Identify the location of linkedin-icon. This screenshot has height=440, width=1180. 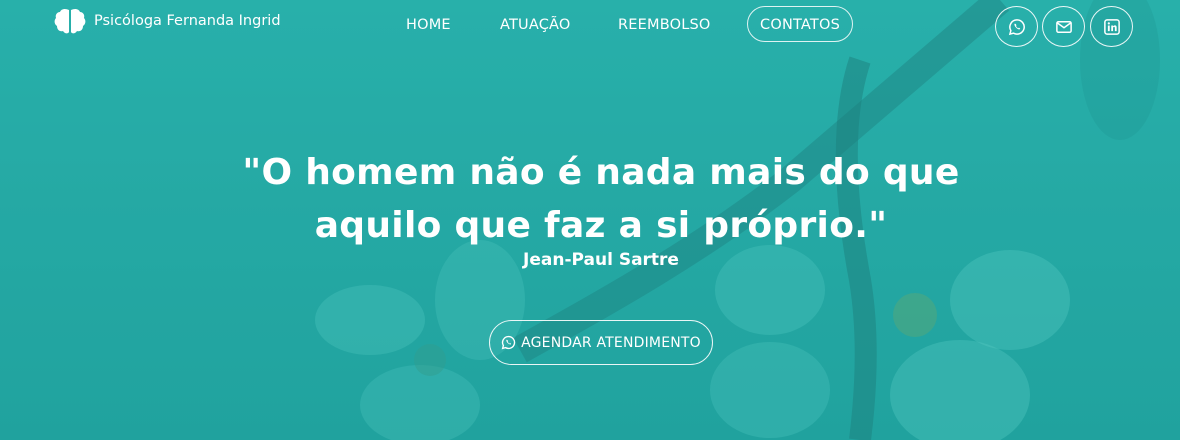
(1111, 26).